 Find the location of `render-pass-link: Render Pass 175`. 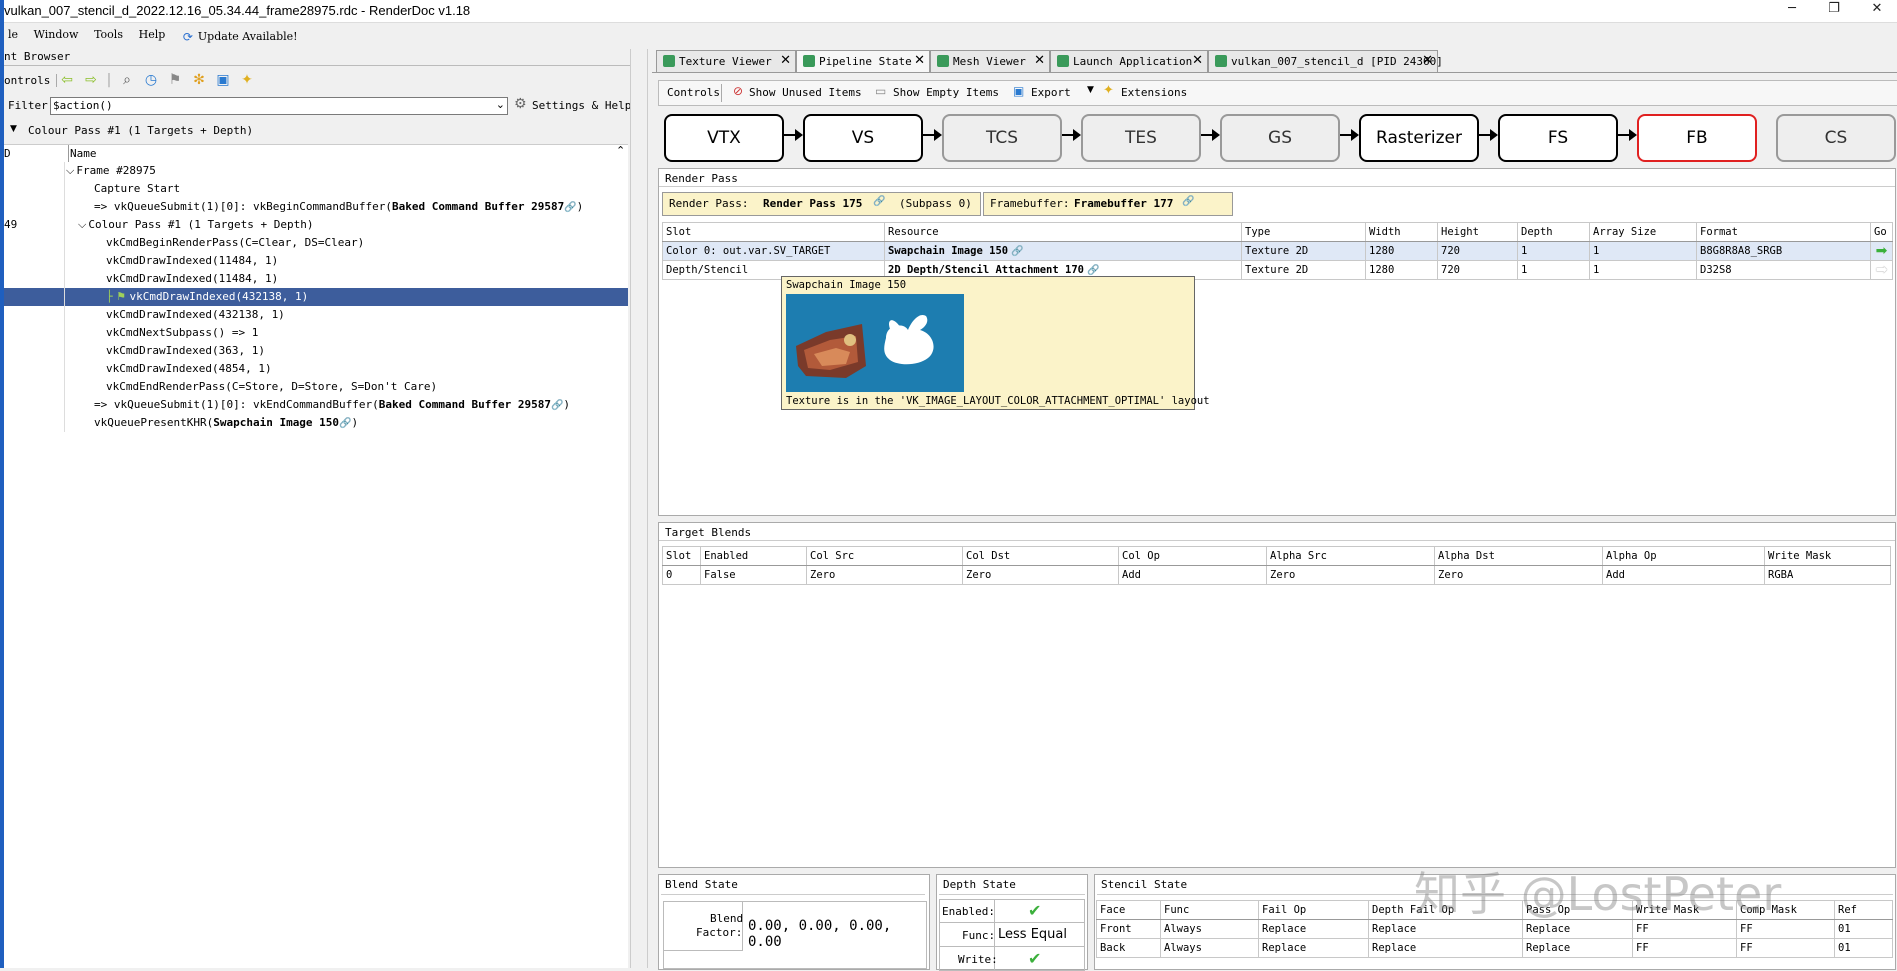

render-pass-link: Render Pass 175 is located at coordinates (812, 203).